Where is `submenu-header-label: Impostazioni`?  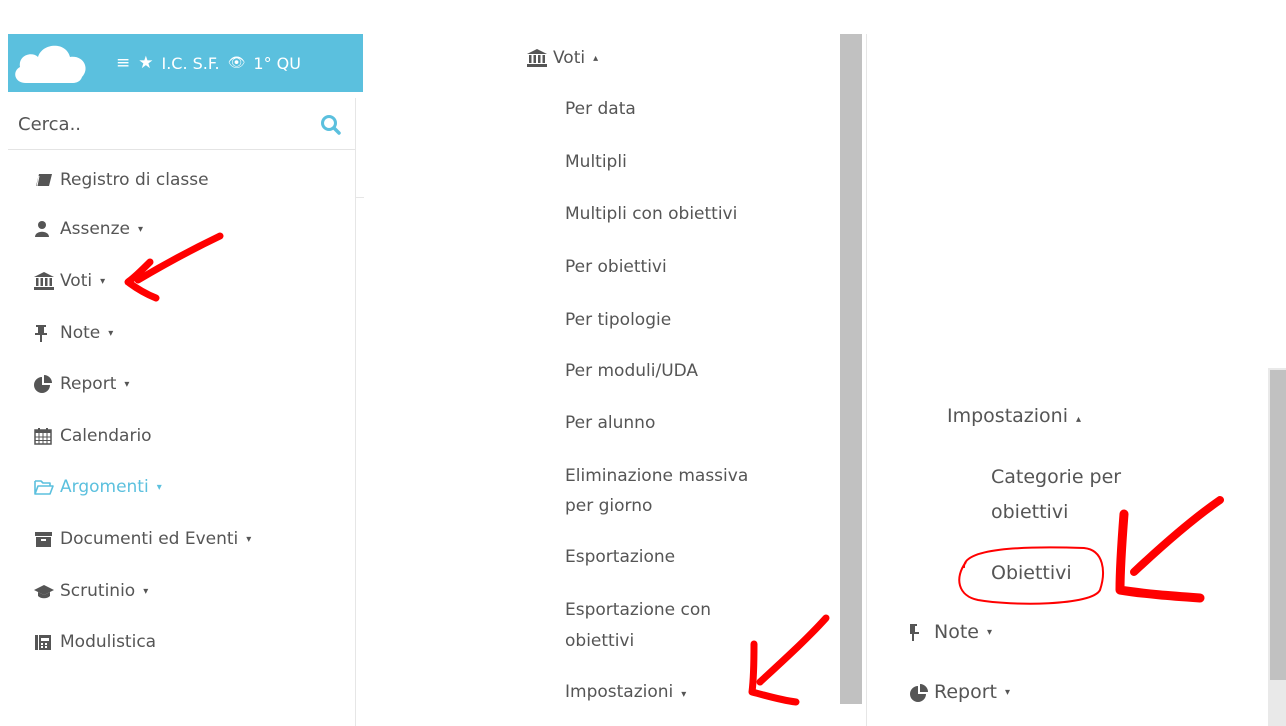
submenu-header-label: Impostazioni is located at coordinates (1007, 416).